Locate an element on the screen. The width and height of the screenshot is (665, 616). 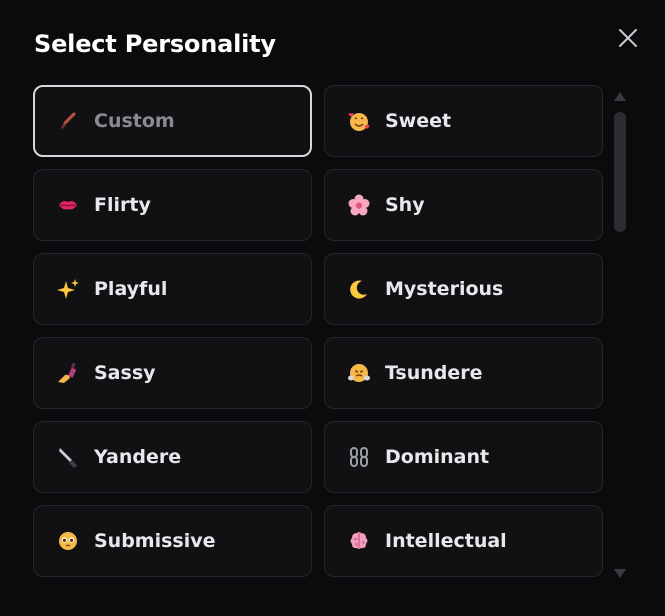
personality-option-mysterious: Mysterious is located at coordinates (463, 289).